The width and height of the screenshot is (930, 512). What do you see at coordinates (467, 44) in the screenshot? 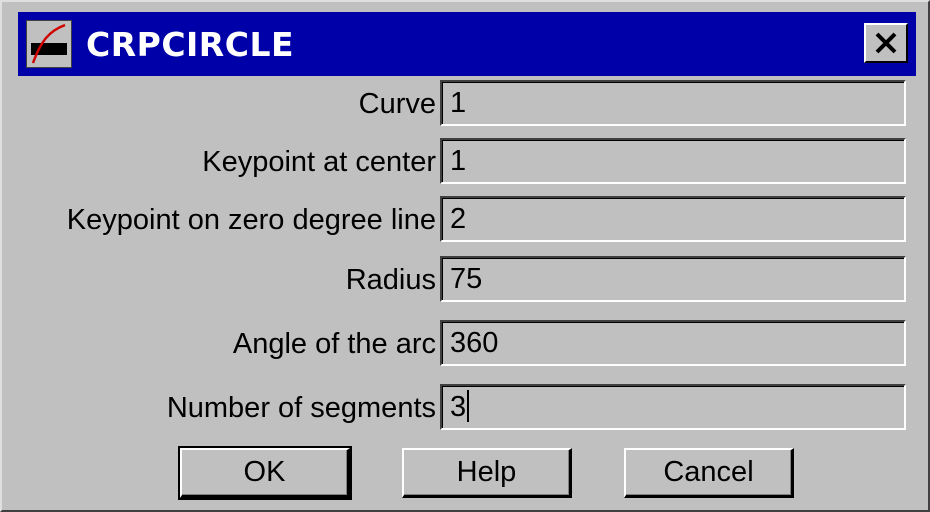
I see `title-bar: CRPCIRCLE` at bounding box center [467, 44].